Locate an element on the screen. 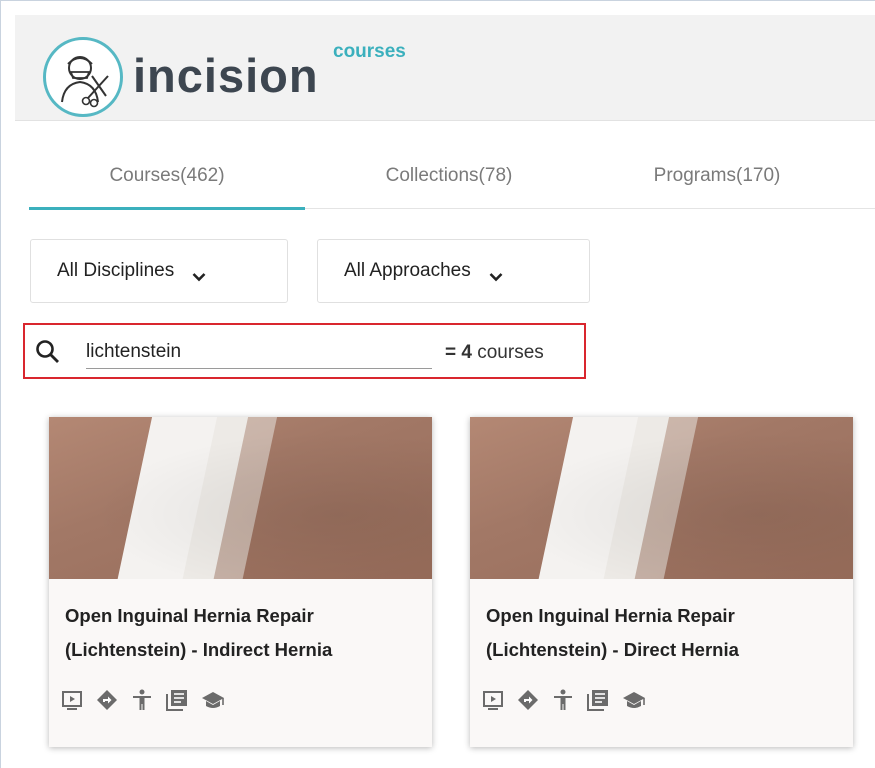 The height and width of the screenshot is (768, 875). search-bar: = 4 courses is located at coordinates (304, 351).